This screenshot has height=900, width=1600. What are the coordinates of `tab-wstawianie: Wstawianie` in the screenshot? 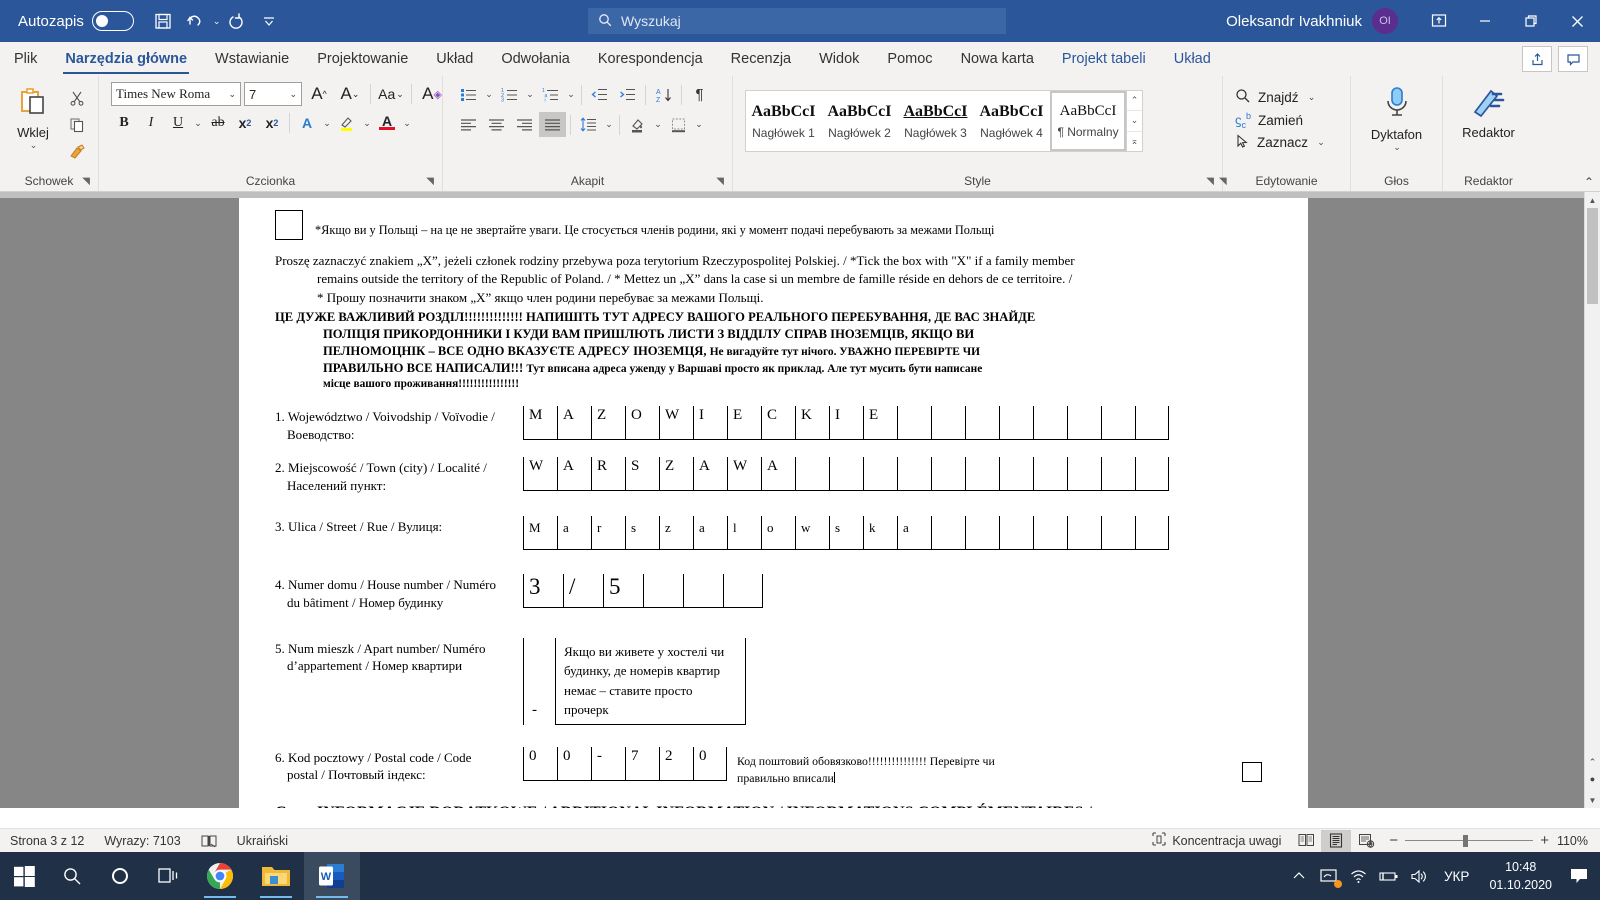 It's located at (252, 59).